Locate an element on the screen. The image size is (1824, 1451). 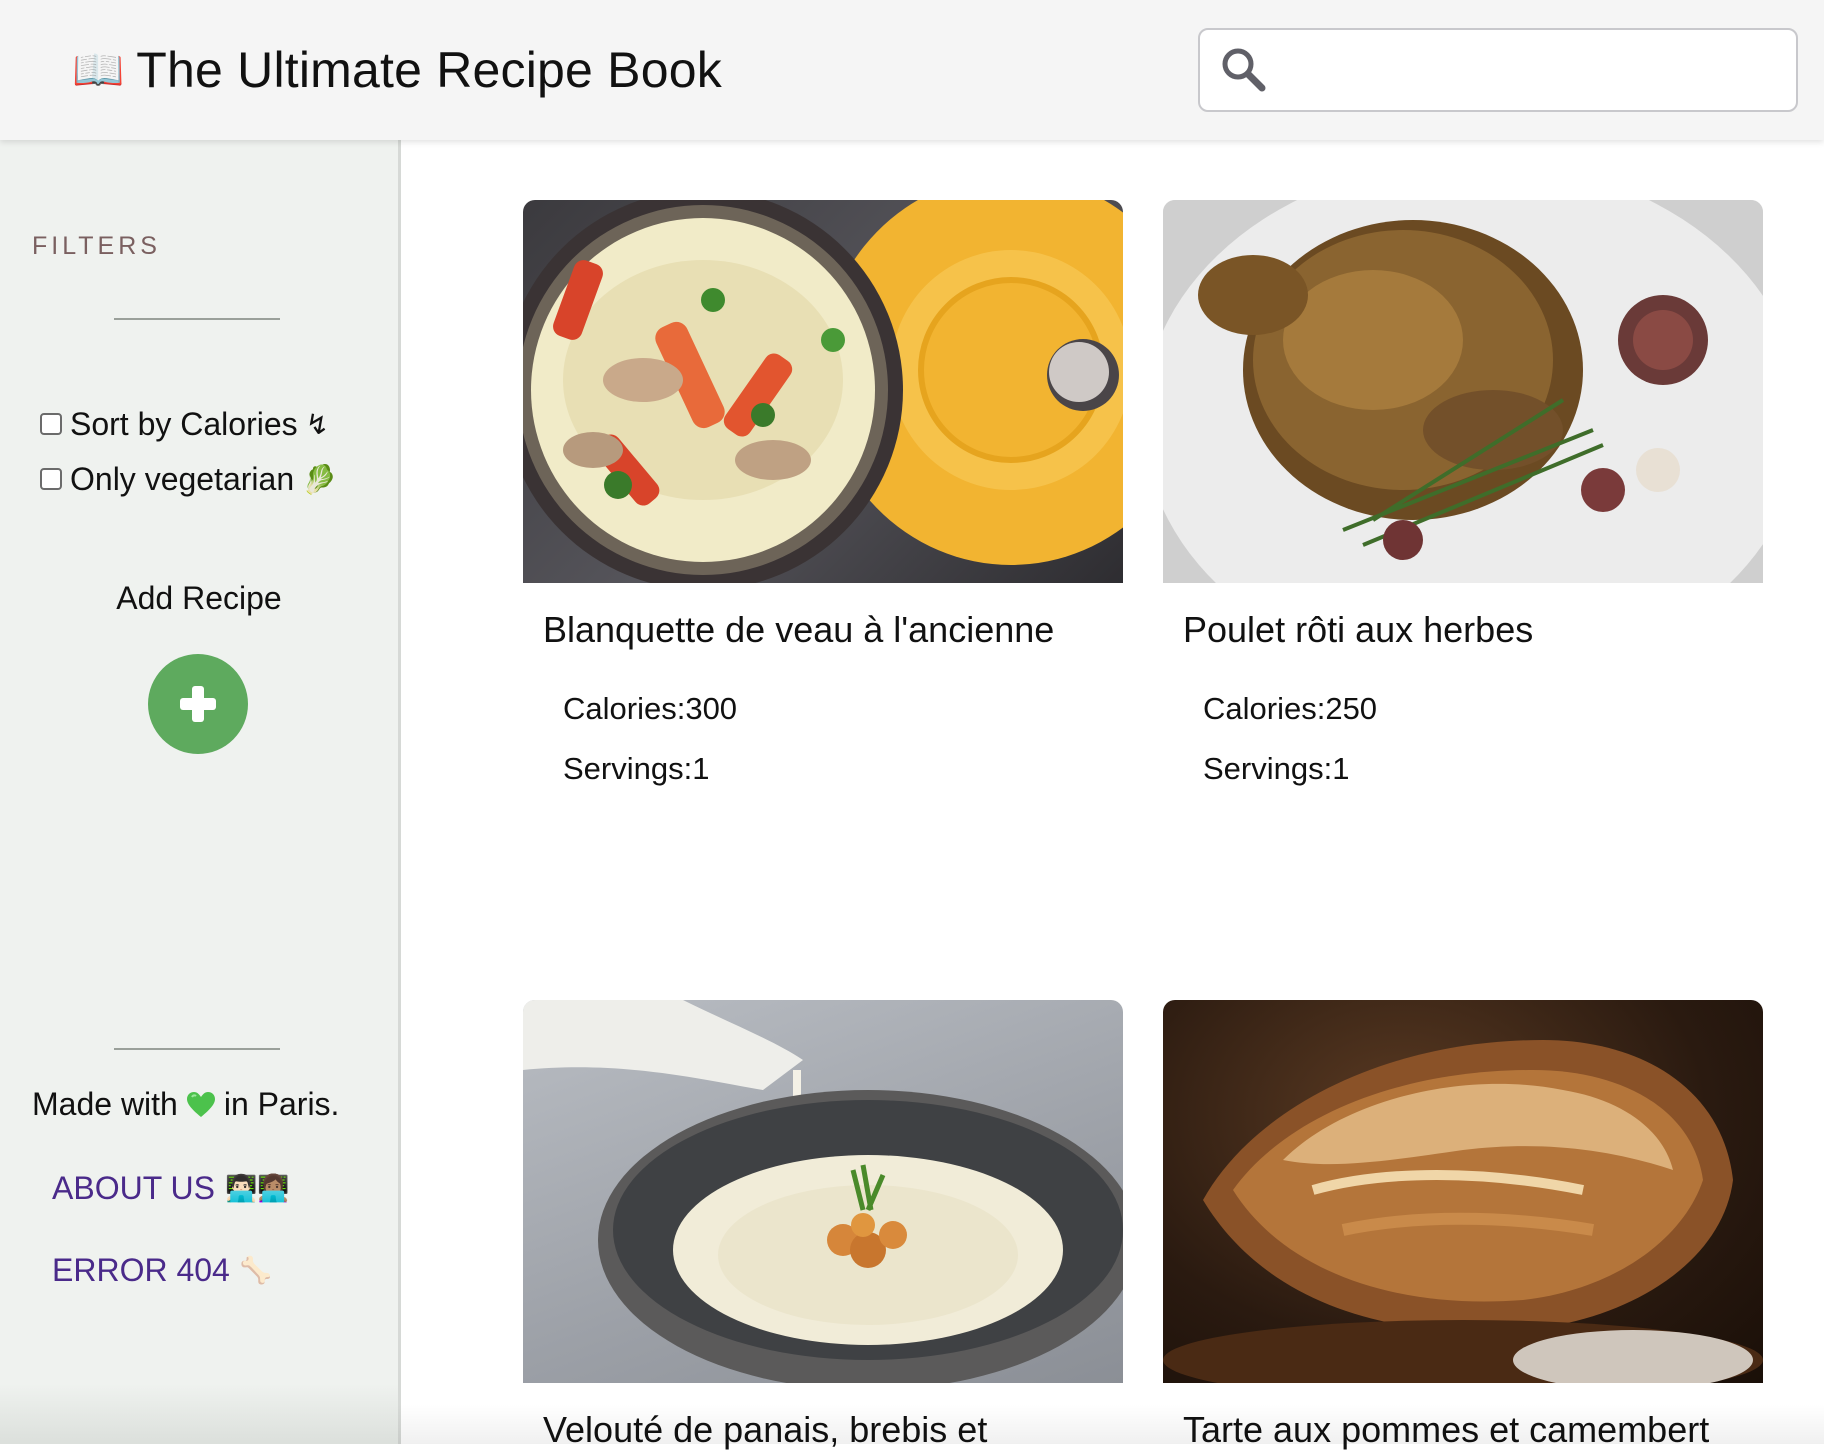
error-404-link: ERROR 404 🦴 is located at coordinates (162, 1270).